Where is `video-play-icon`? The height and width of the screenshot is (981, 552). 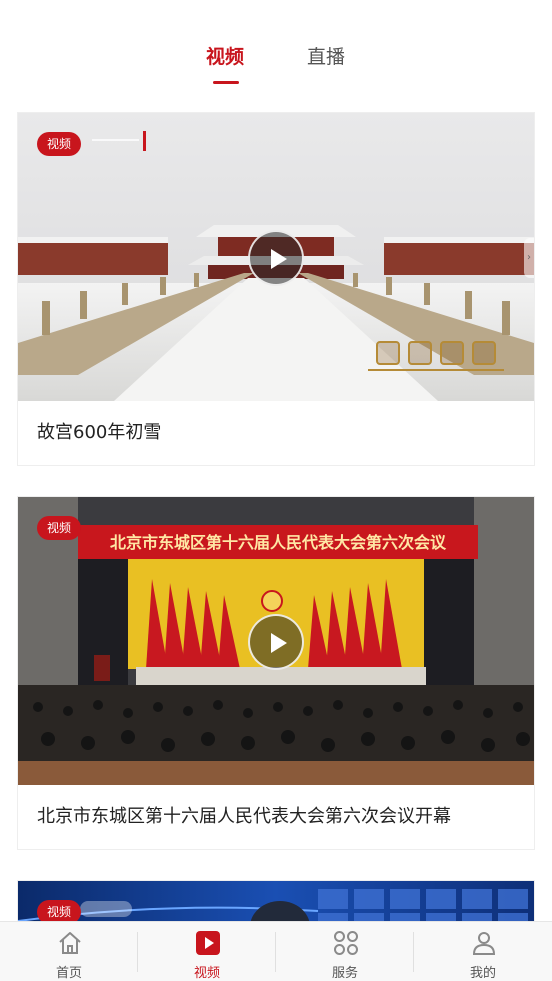
video-play-icon is located at coordinates (208, 943).